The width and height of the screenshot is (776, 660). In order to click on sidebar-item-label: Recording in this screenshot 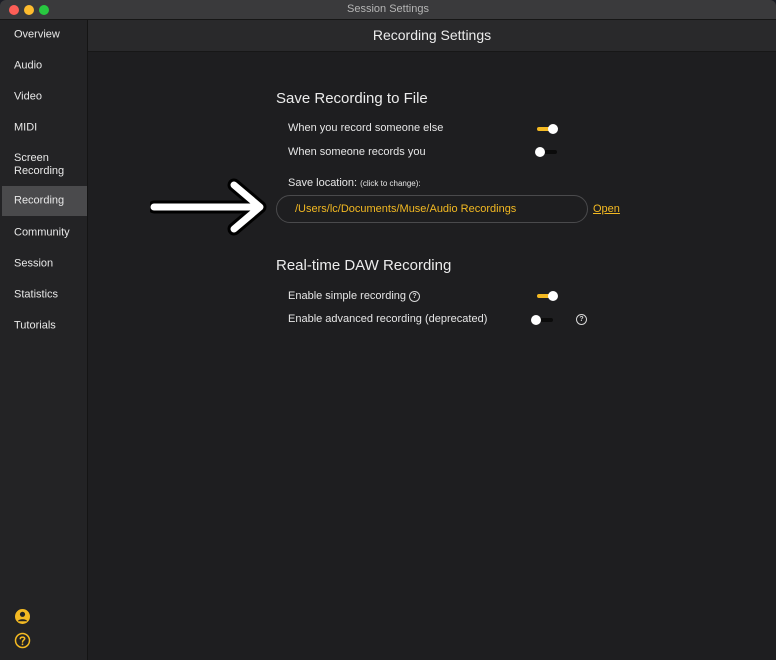, I will do `click(39, 200)`.